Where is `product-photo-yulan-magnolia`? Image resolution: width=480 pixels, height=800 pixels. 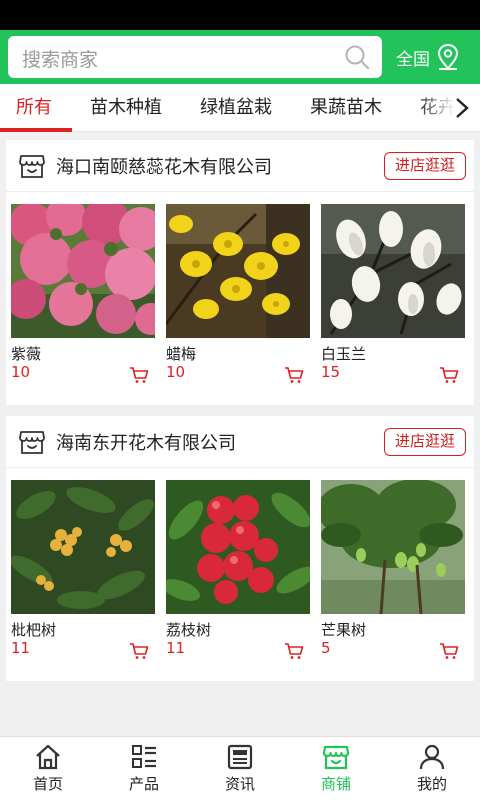 product-photo-yulan-magnolia is located at coordinates (393, 271).